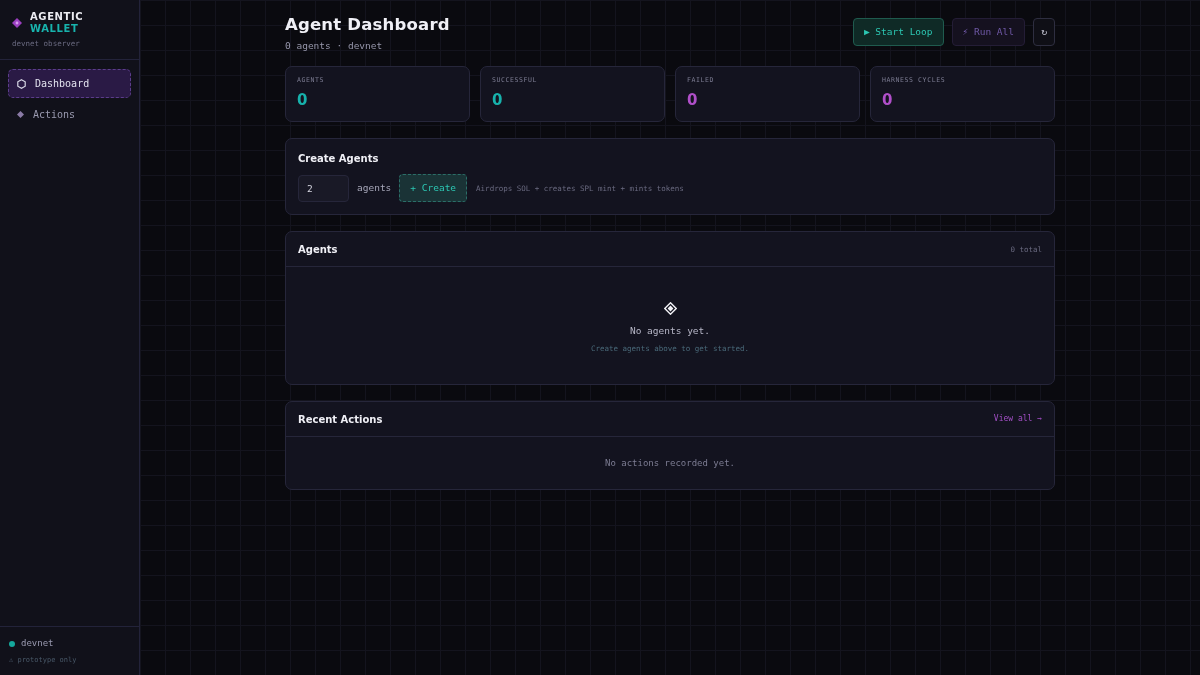 The image size is (1200, 675). Describe the element at coordinates (339, 159) in the screenshot. I see `card-title: Create Agents` at that location.